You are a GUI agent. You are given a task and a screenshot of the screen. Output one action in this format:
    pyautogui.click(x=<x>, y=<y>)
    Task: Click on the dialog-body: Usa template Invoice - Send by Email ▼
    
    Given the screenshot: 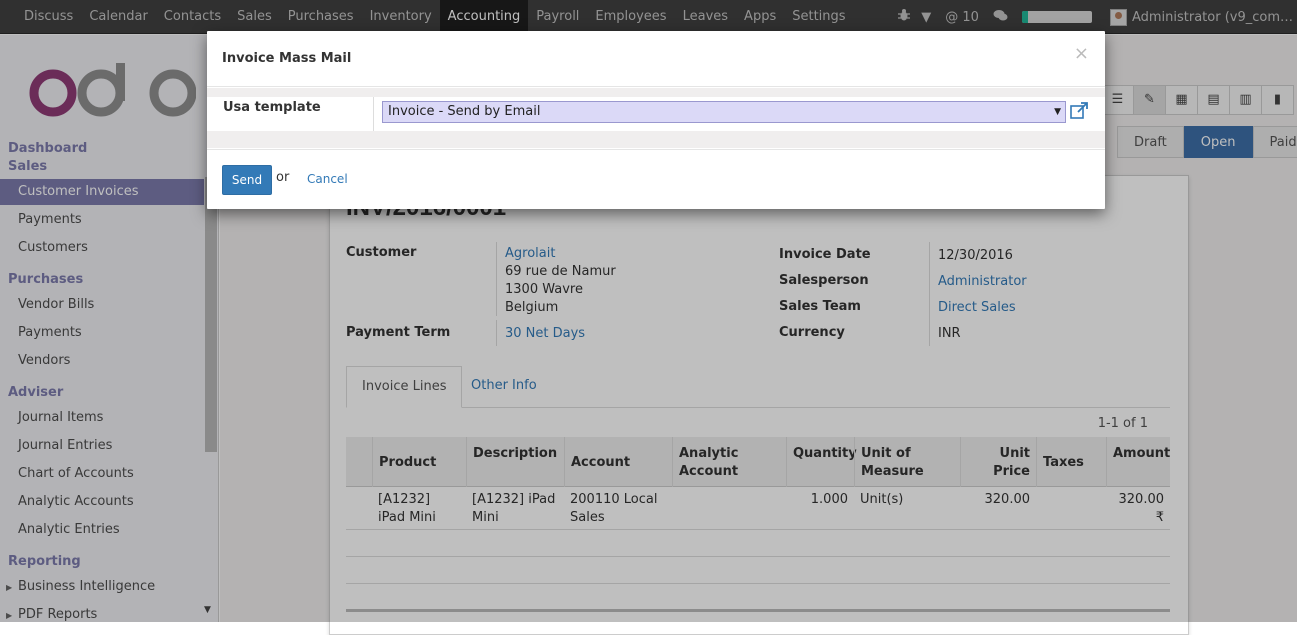 What is the action you would take?
    pyautogui.click(x=656, y=118)
    